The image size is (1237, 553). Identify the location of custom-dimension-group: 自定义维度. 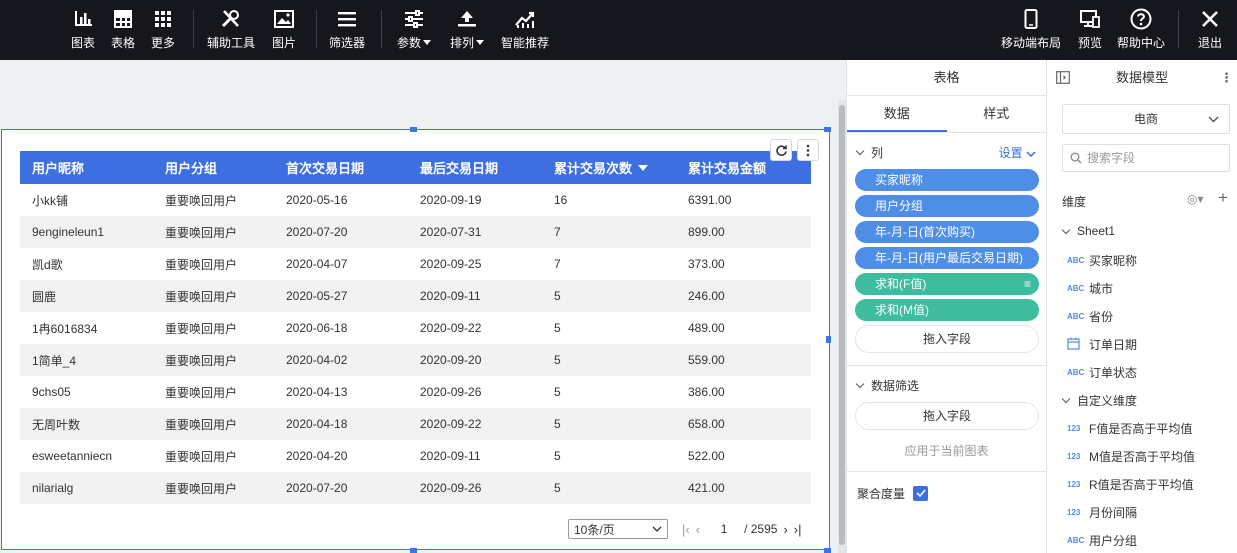
(1099, 400).